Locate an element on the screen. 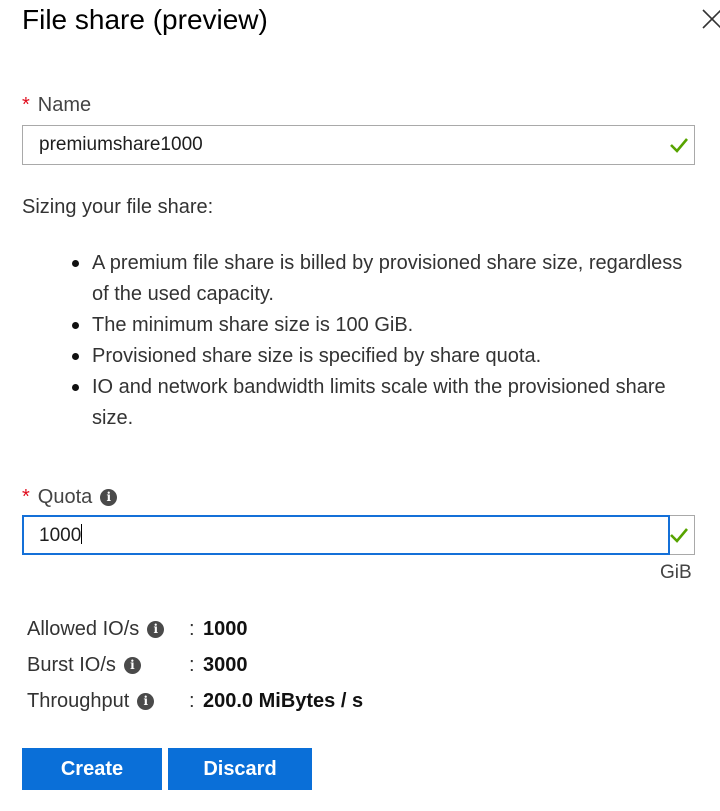 This screenshot has width=720, height=811. stat-label: Throughput i is located at coordinates (91, 701).